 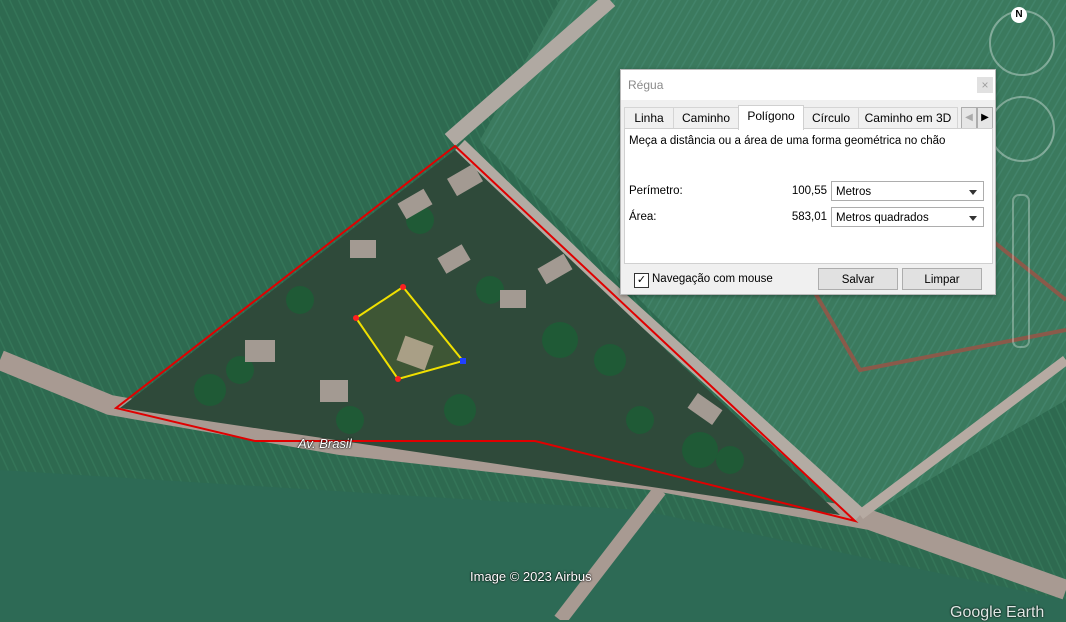 I want to click on tab-scroll-right-button: ▶, so click(x=985, y=118).